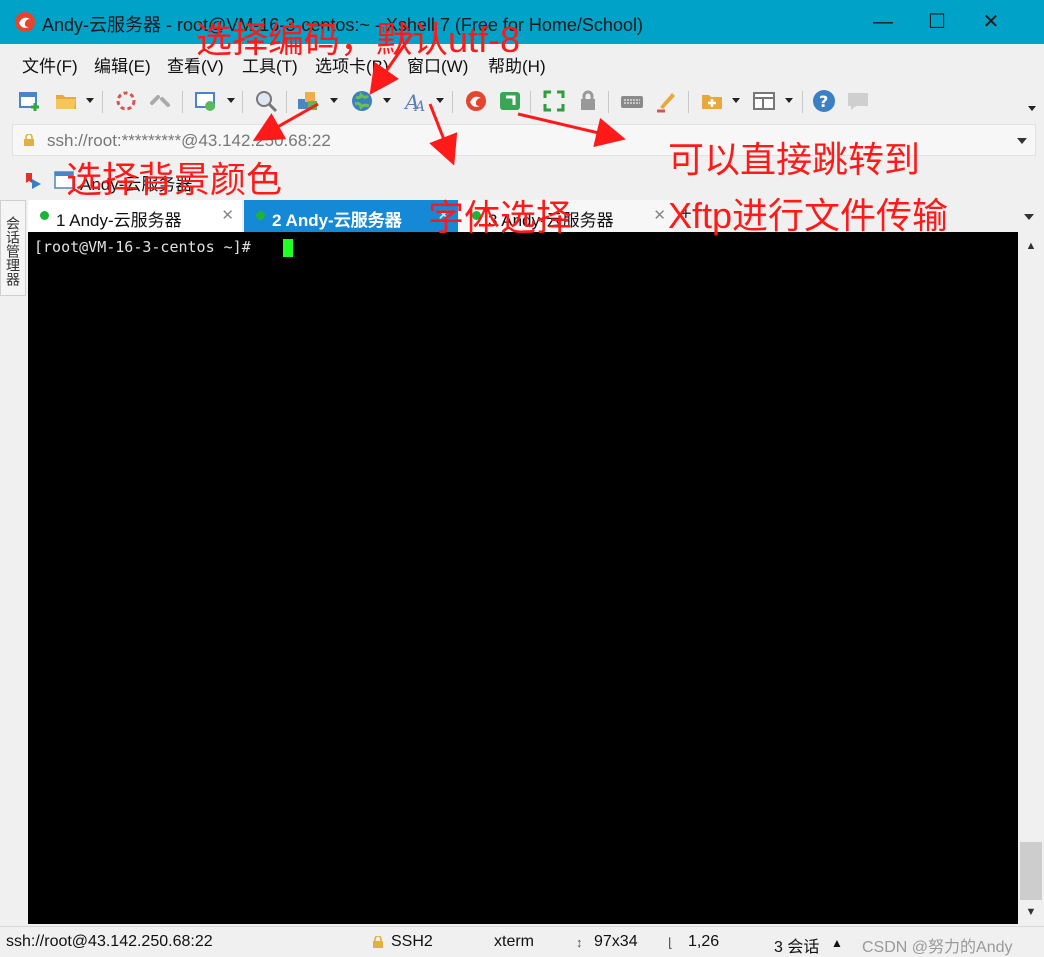 Image resolution: width=1044 pixels, height=957 pixels. What do you see at coordinates (231, 100) in the screenshot?
I see `properties-dropdown-arrow` at bounding box center [231, 100].